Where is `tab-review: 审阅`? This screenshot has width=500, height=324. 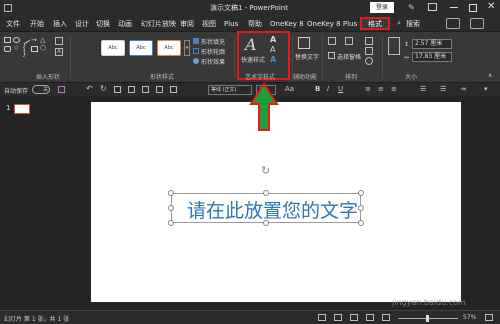
tab-review: 审阅 is located at coordinates (187, 24).